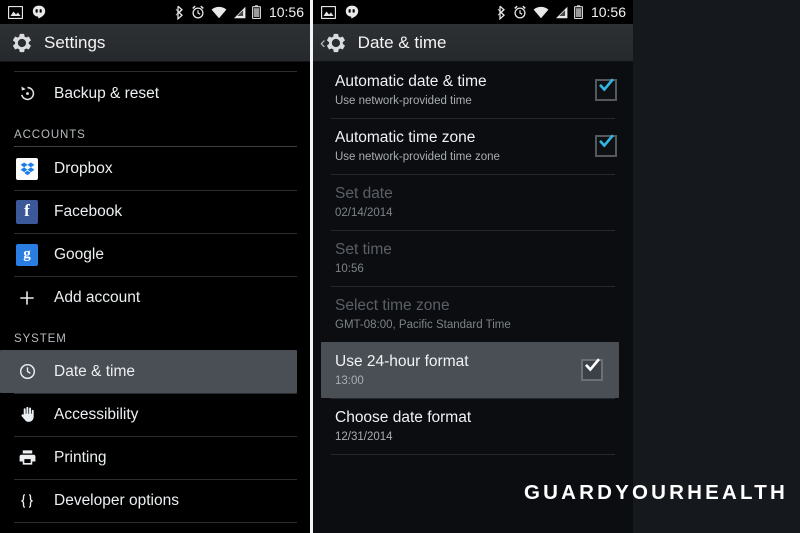  What do you see at coordinates (27, 169) in the screenshot?
I see `dropbox-icon` at bounding box center [27, 169].